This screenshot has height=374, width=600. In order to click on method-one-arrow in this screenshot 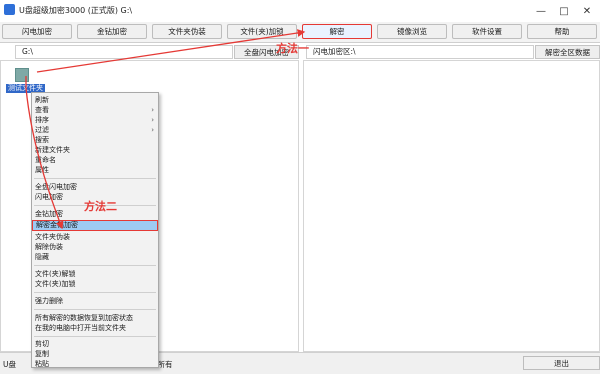, I will do `click(171, 51)`.